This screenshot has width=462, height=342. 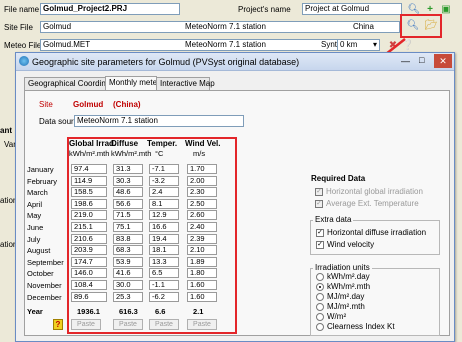 What do you see at coordinates (431, 25) in the screenshot?
I see `folder-icon: 📂︎` at bounding box center [431, 25].